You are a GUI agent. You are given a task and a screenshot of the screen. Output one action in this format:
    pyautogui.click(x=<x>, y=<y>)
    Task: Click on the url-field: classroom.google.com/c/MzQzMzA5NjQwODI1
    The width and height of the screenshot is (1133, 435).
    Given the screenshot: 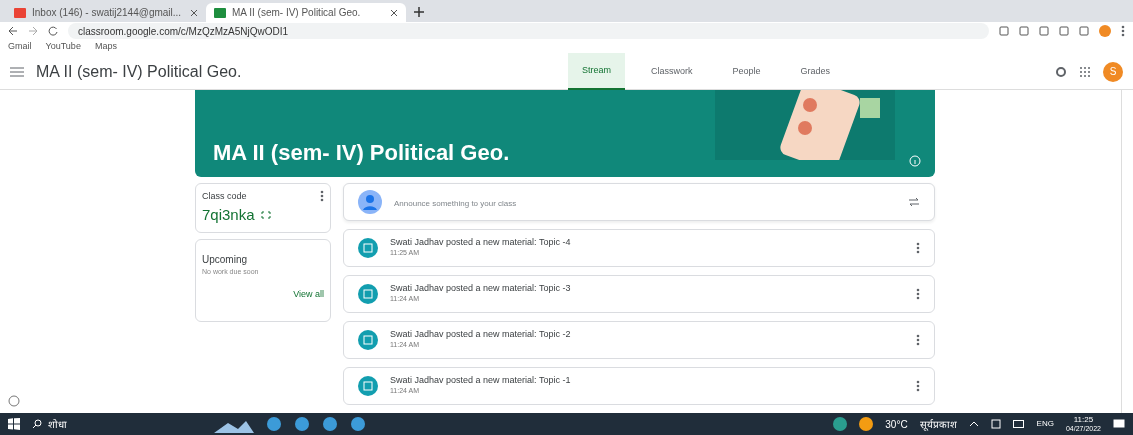 What is the action you would take?
    pyautogui.click(x=528, y=31)
    